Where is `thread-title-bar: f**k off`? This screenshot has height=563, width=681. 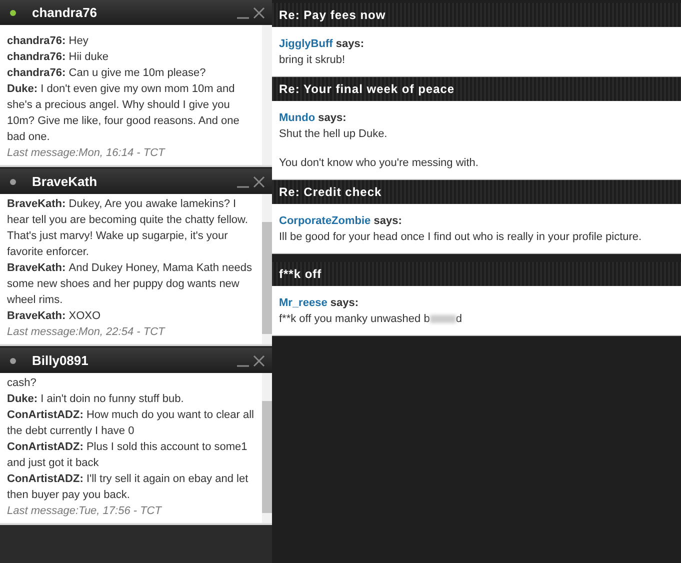 thread-title-bar: f**k off is located at coordinates (476, 274).